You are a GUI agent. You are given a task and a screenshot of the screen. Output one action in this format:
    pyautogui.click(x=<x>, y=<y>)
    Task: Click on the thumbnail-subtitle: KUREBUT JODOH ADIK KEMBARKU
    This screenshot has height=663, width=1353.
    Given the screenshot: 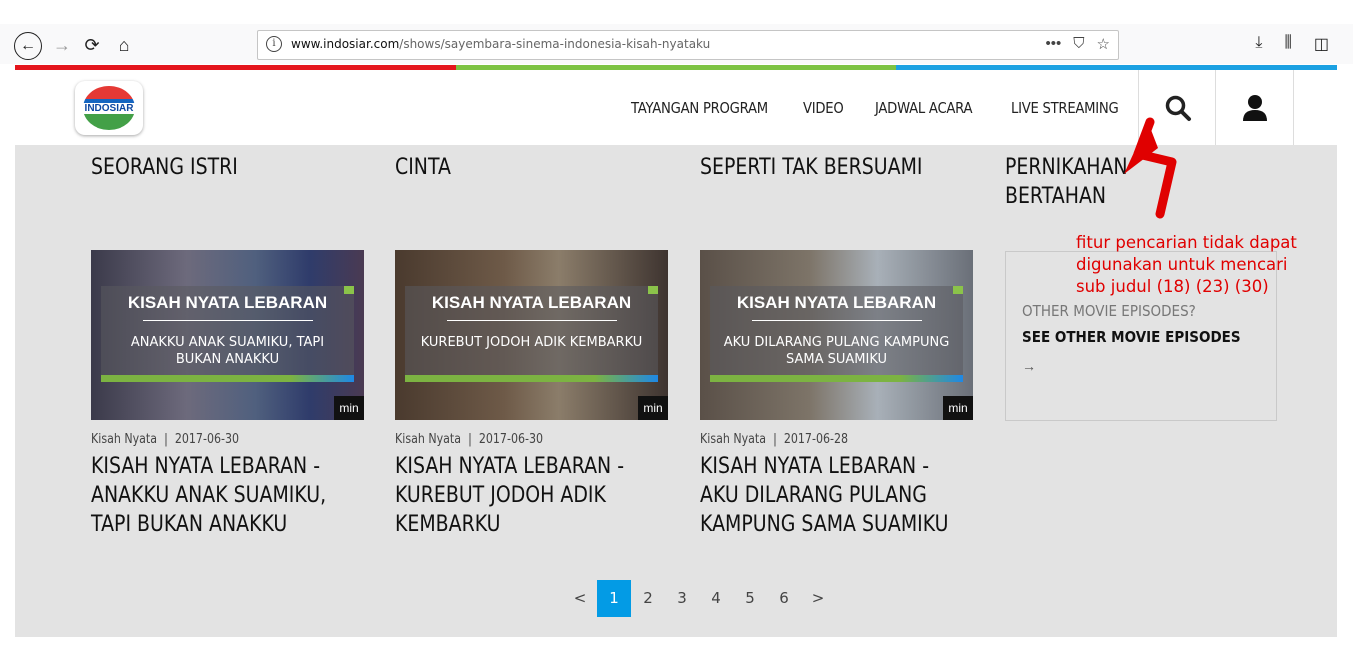 What is the action you would take?
    pyautogui.click(x=531, y=342)
    